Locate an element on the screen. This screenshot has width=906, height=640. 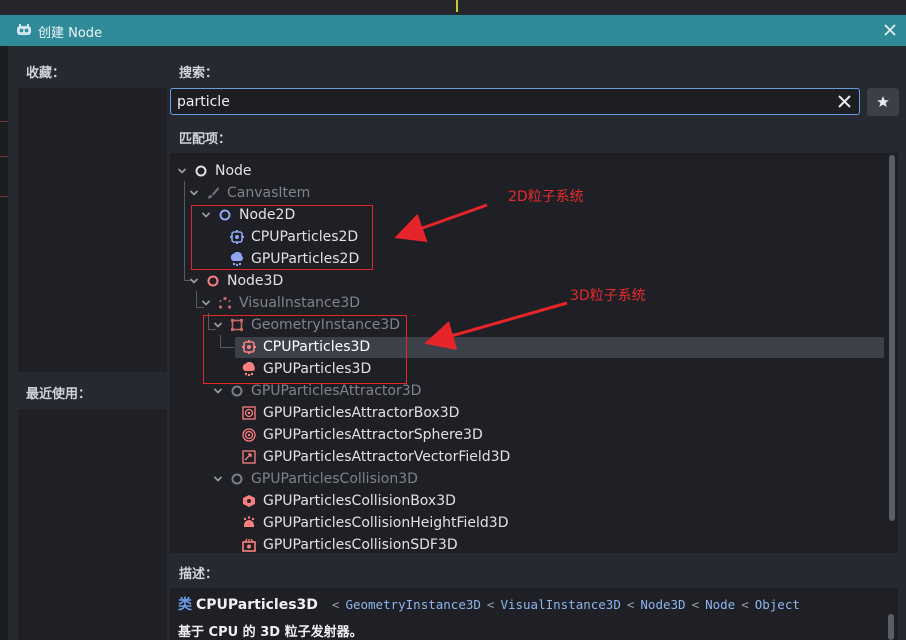
search-label: 搜索： is located at coordinates (199, 73).